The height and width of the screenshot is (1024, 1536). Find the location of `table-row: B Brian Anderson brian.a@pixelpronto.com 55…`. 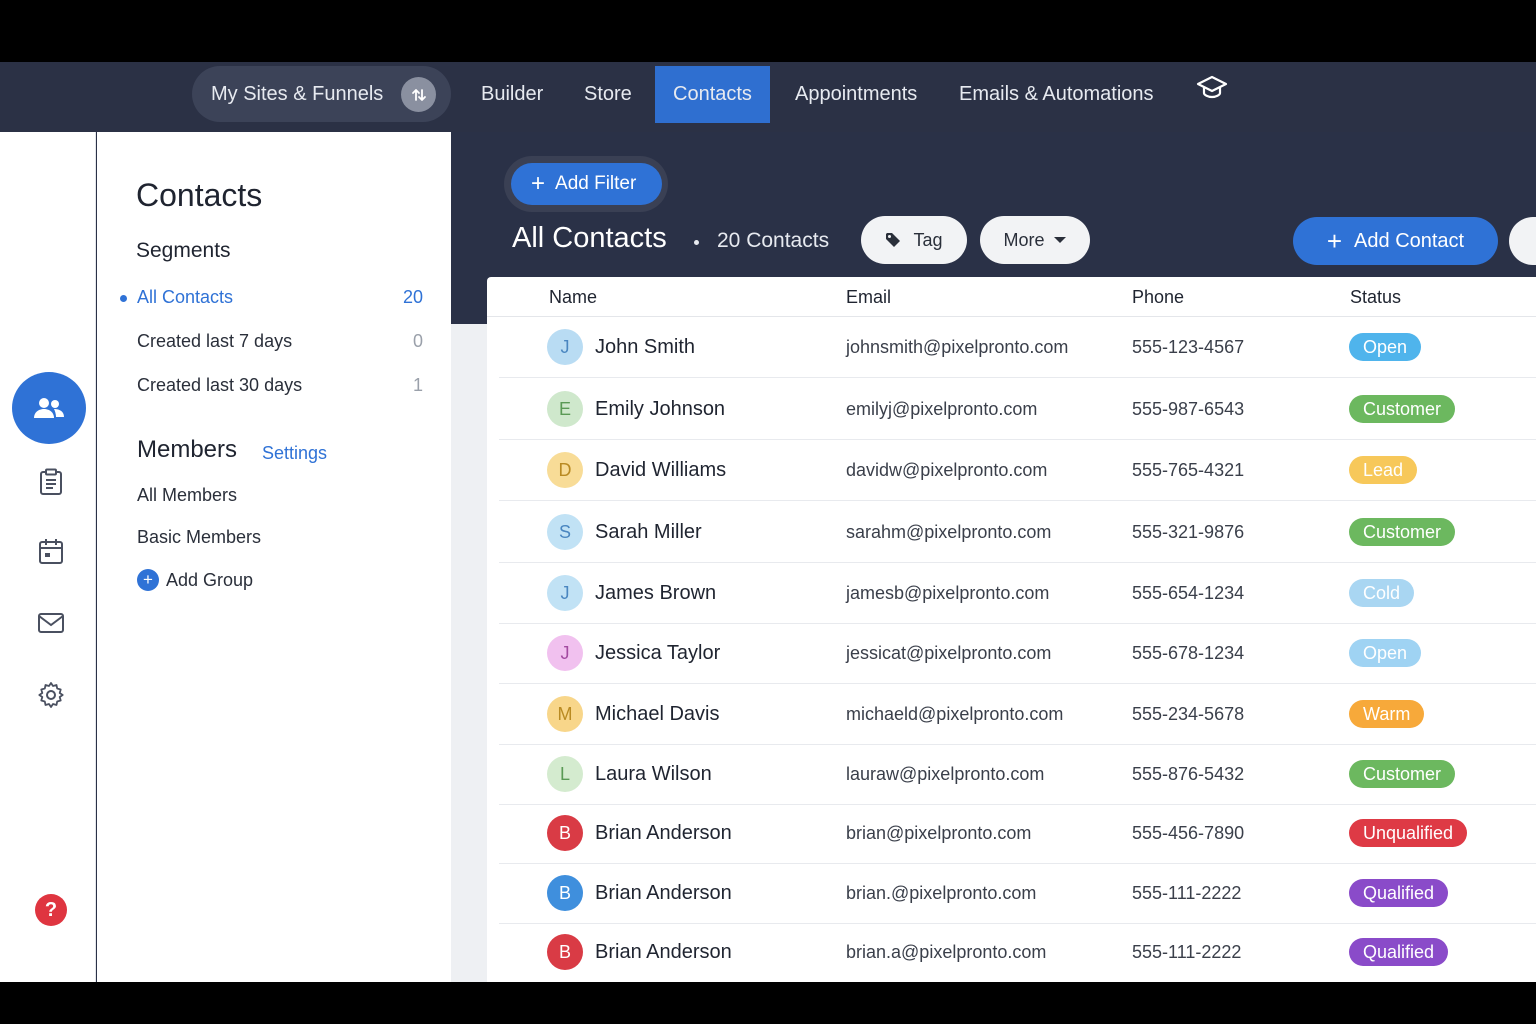

table-row: B Brian Anderson brian.a@pixelpronto.com 55… is located at coordinates (1017, 952).